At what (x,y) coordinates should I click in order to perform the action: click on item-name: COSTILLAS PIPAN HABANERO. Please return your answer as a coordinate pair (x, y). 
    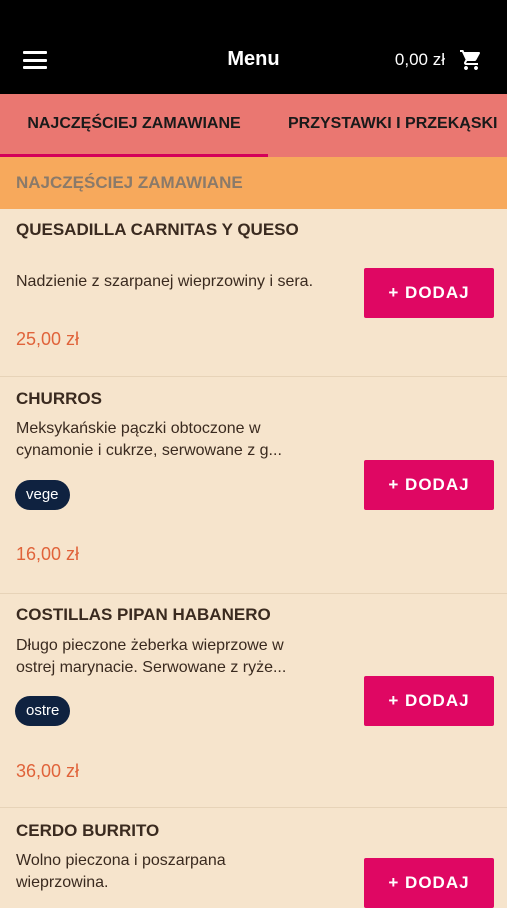
    Looking at the image, I should click on (143, 614).